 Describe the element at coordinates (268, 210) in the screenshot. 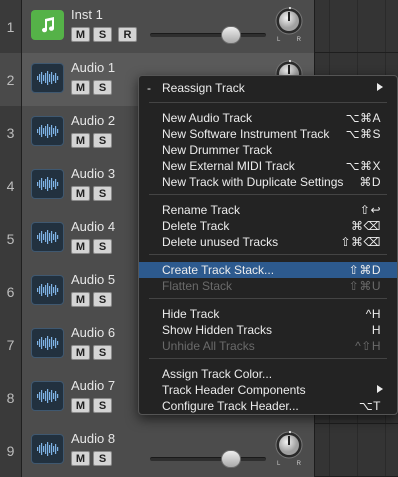

I see `menu-item-rename-track: Rename Track ⇧↩` at that location.